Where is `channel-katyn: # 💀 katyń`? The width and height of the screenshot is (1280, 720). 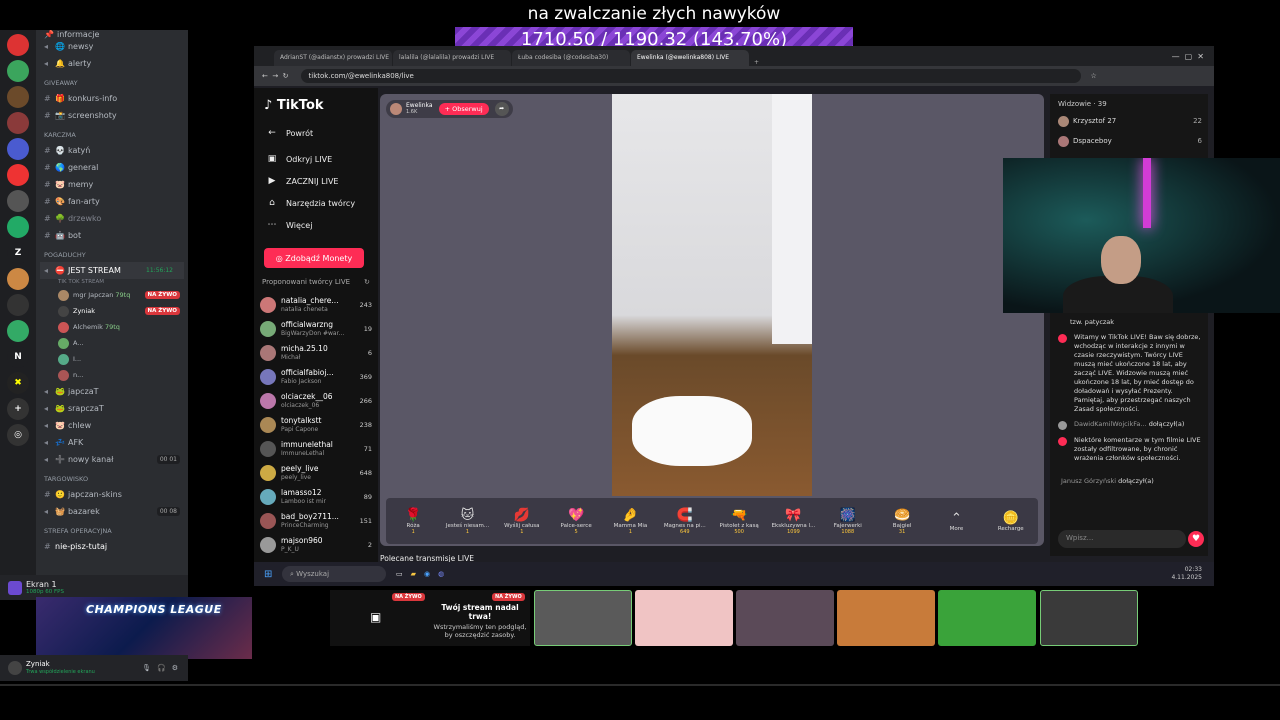
channel-katyn: # 💀 katyń is located at coordinates (112, 150).